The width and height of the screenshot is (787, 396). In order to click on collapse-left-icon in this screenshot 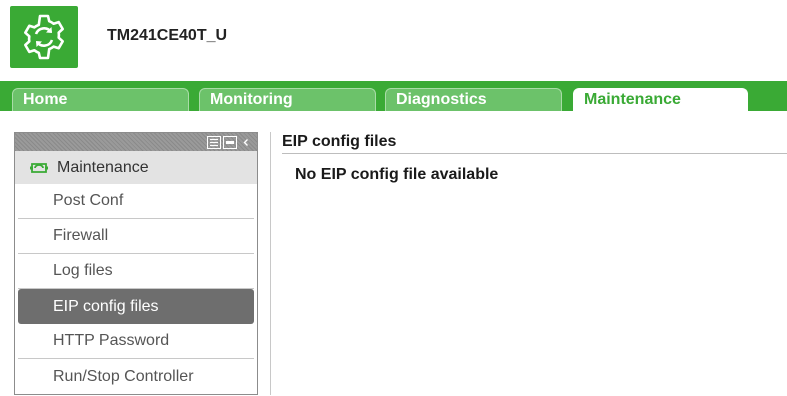, I will do `click(246, 142)`.